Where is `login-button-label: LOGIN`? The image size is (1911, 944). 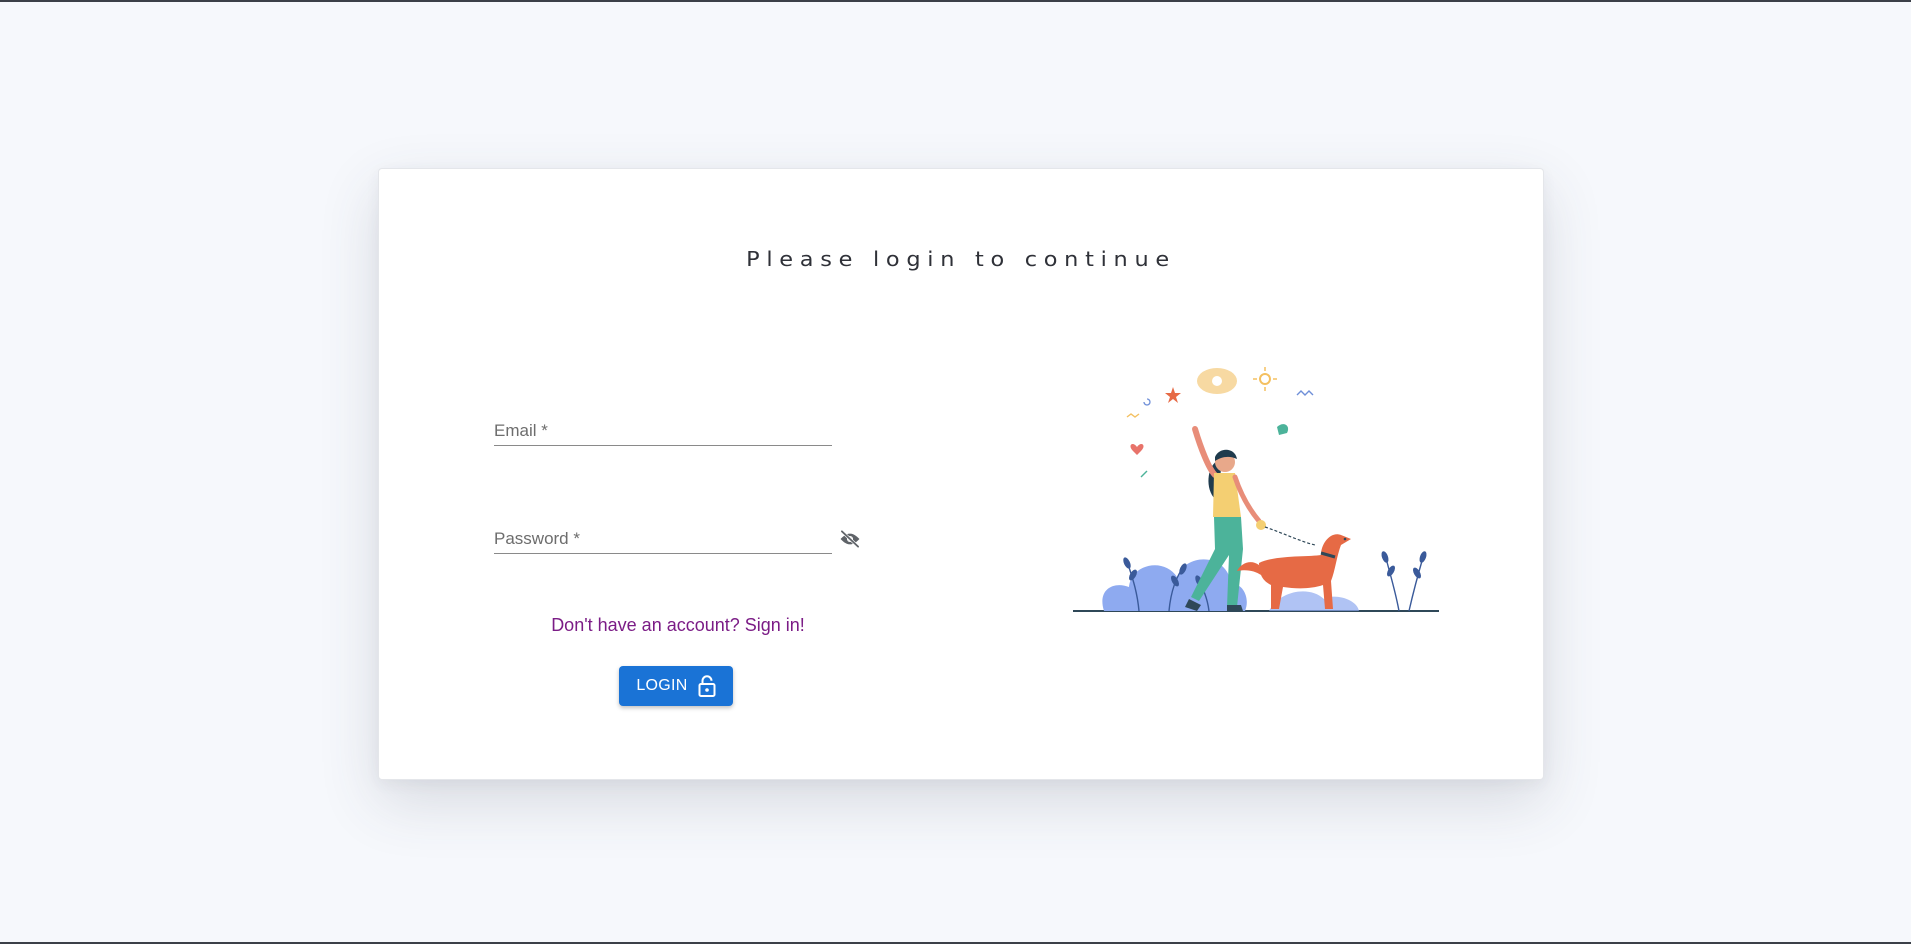 login-button-label: LOGIN is located at coordinates (662, 685).